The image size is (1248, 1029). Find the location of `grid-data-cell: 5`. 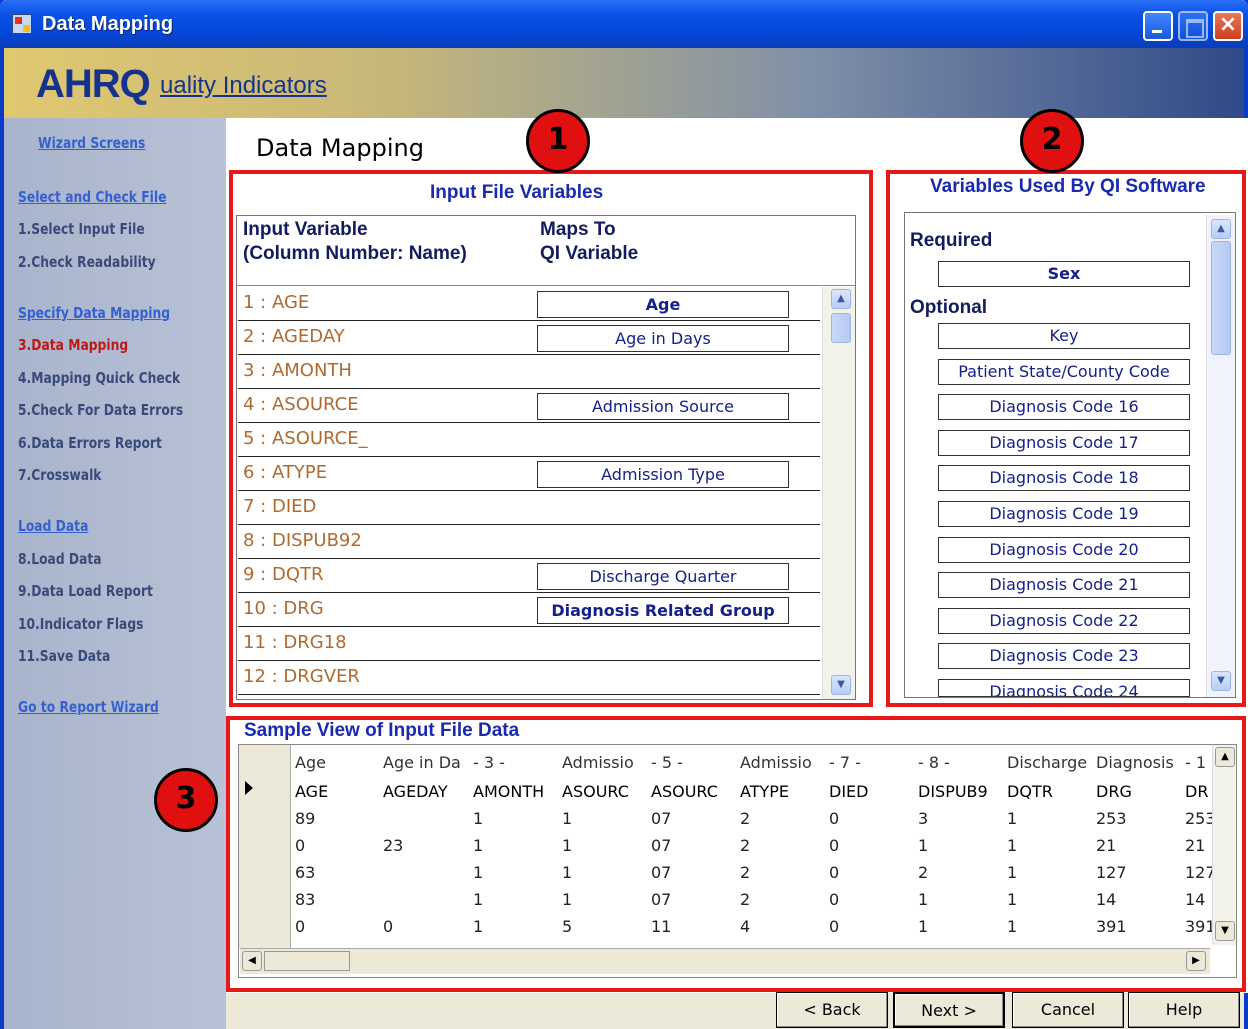

grid-data-cell: 5 is located at coordinates (605, 926).